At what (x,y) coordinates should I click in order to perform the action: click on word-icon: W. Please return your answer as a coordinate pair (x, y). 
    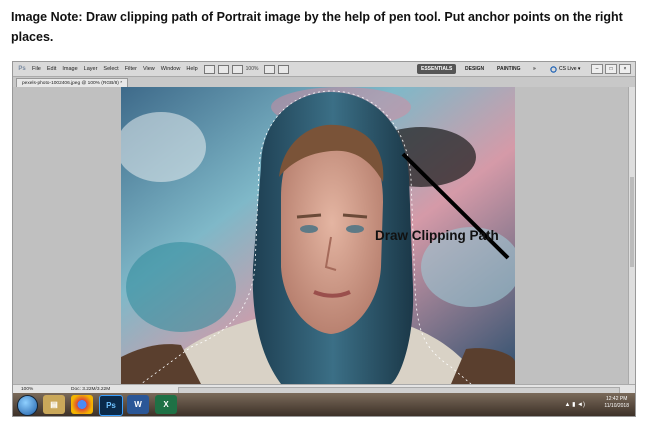
    Looking at the image, I should click on (138, 404).